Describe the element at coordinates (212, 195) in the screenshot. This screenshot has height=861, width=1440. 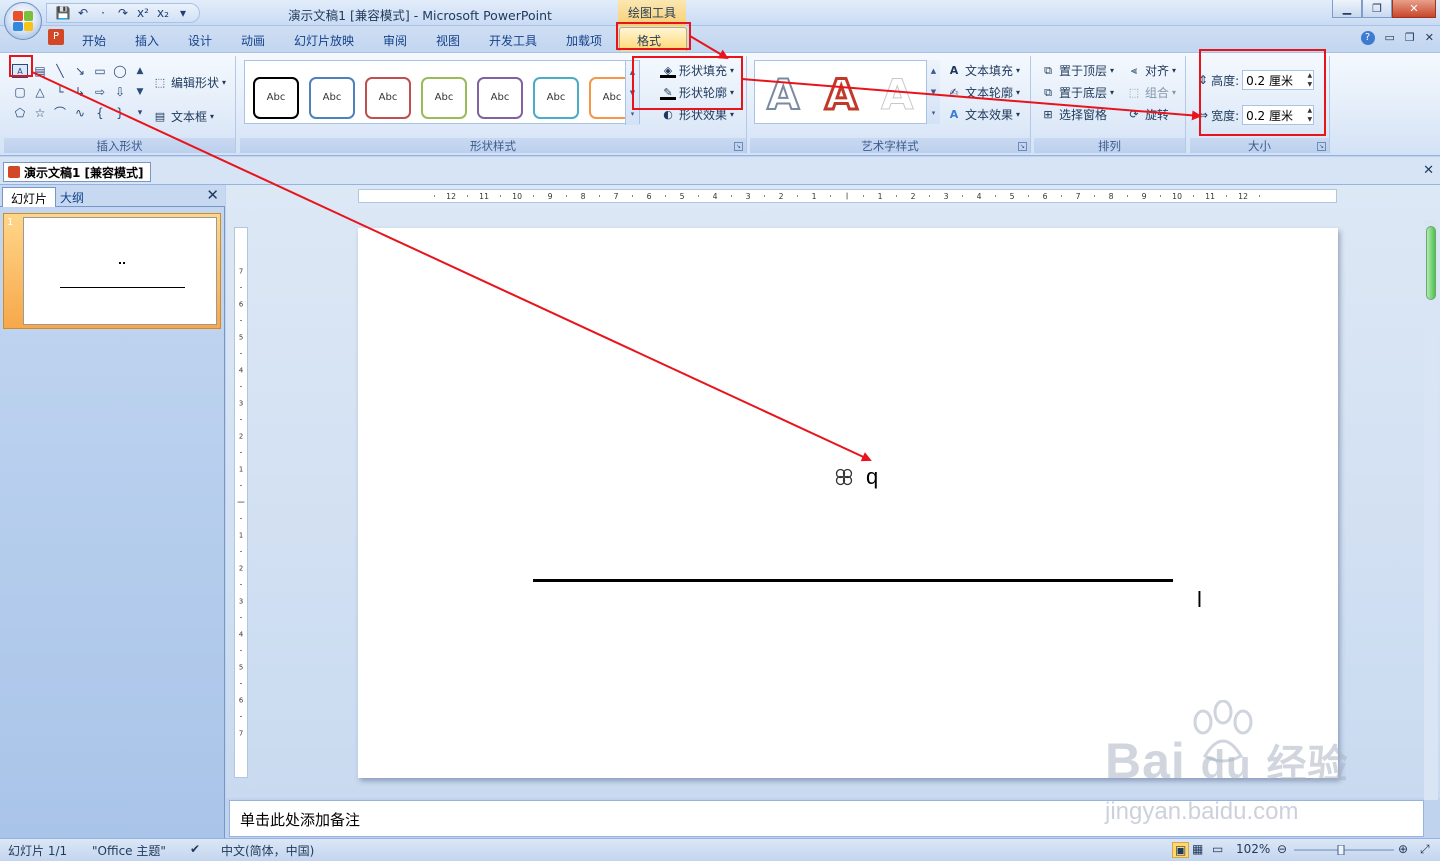
I see `pane-close-icon: ✕` at that location.